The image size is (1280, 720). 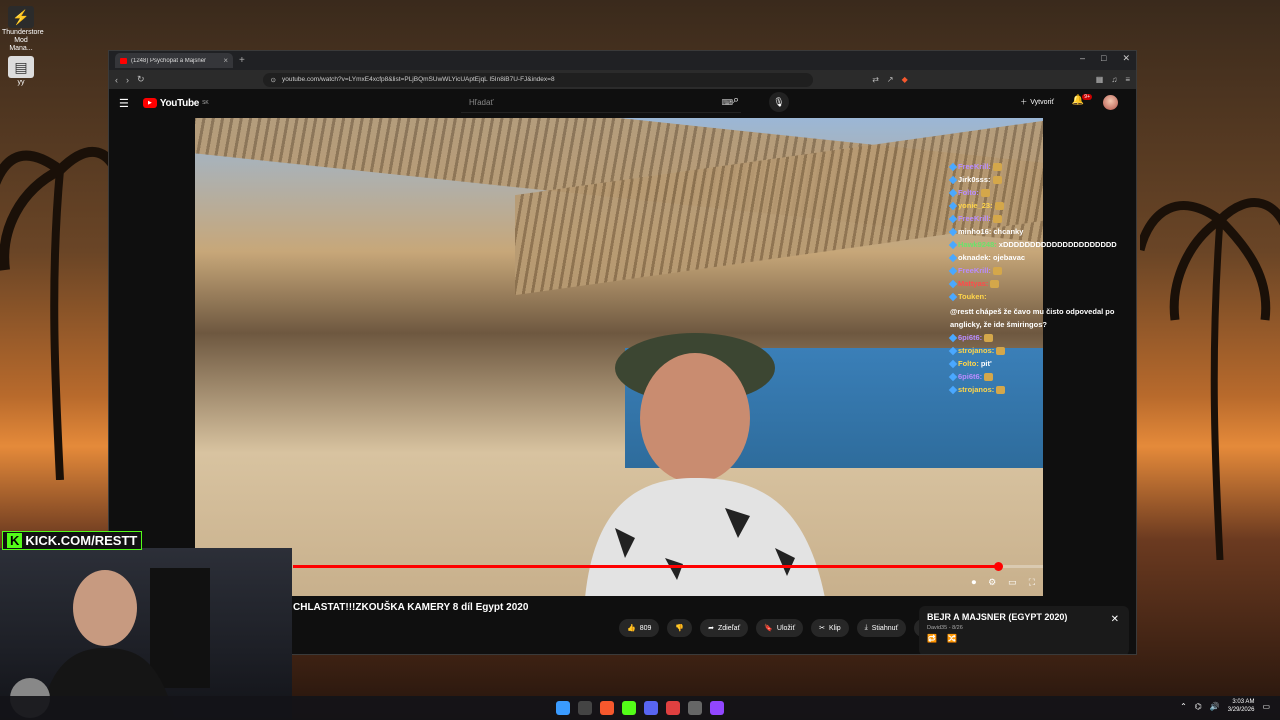 What do you see at coordinates (1032, 582) in the screenshot?
I see `fullscreen-icon: ⛶` at bounding box center [1032, 582].